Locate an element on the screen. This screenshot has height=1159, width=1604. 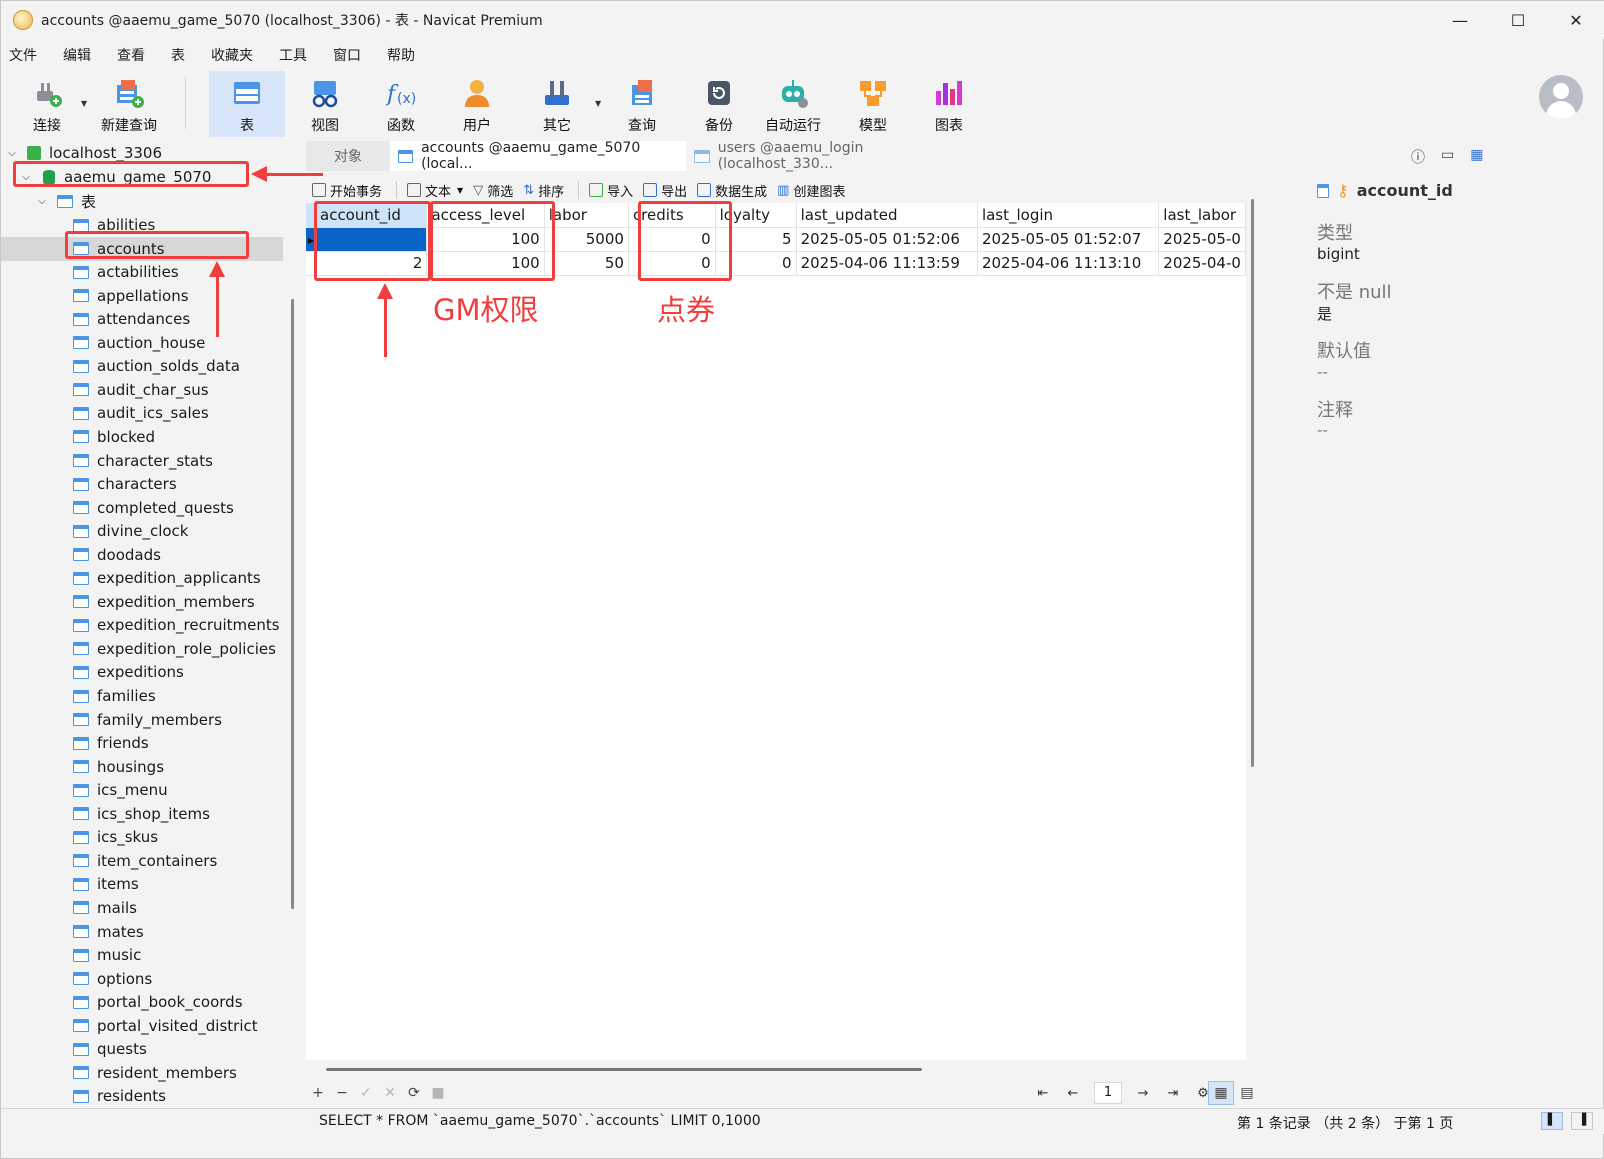
menu-help: 帮助 is located at coordinates (404, 55).